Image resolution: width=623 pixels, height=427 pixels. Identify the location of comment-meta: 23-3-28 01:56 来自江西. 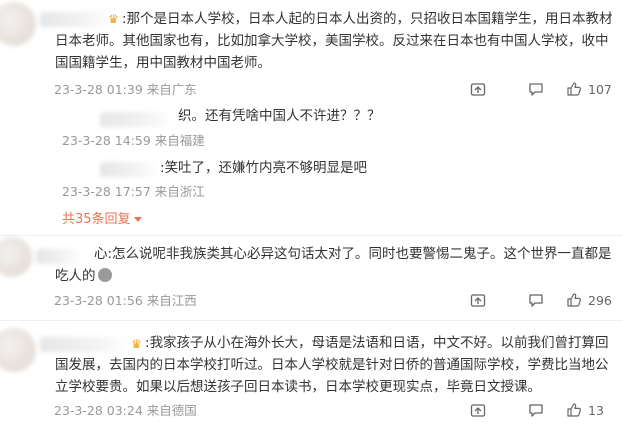
(125, 300).